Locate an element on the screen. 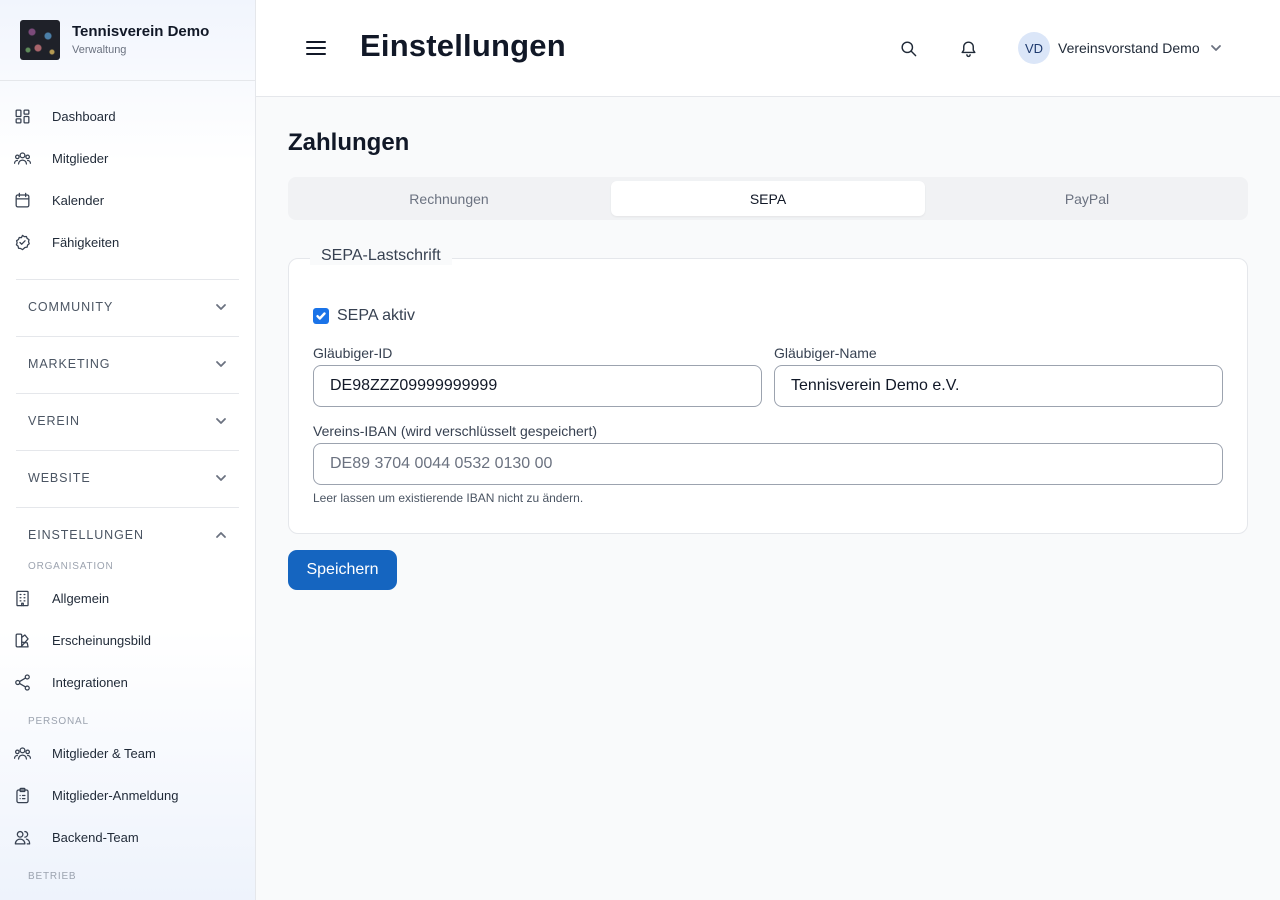 The width and height of the screenshot is (1280, 900). payment-tabs: Rechnungen SEPA PayPal is located at coordinates (768, 198).